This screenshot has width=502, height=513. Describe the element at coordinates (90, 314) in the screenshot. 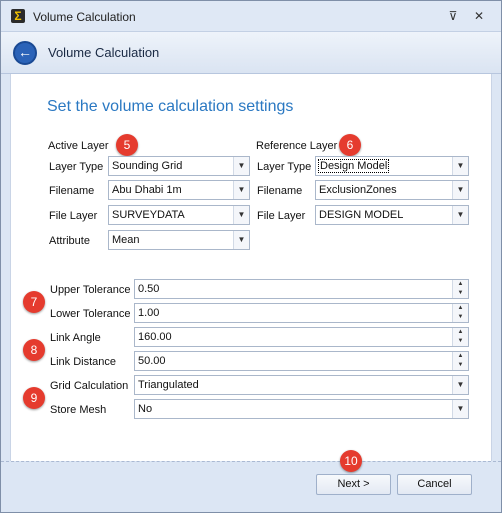

I see `lower-tolerance-label: Lower Tolerance` at that location.